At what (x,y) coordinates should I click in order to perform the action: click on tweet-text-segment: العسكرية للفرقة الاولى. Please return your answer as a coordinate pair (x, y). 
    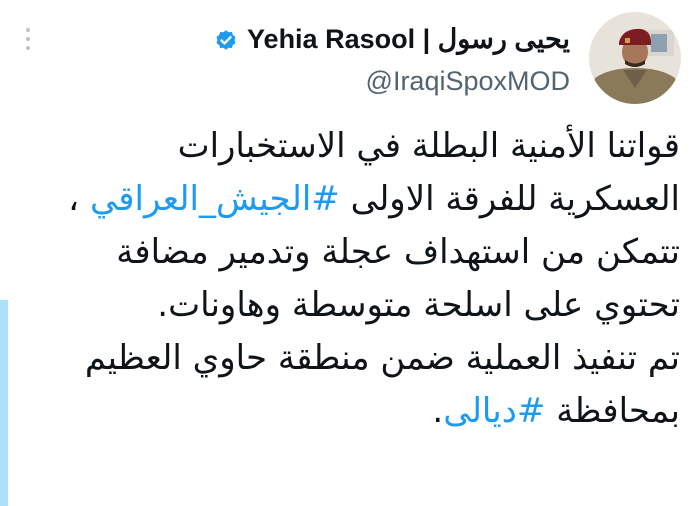
    Looking at the image, I should click on (509, 199).